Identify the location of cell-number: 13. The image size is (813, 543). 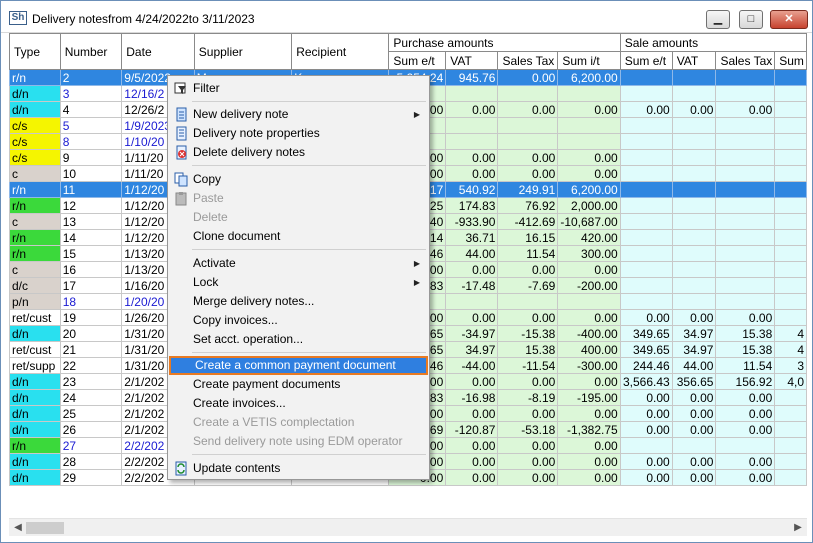
(91, 221).